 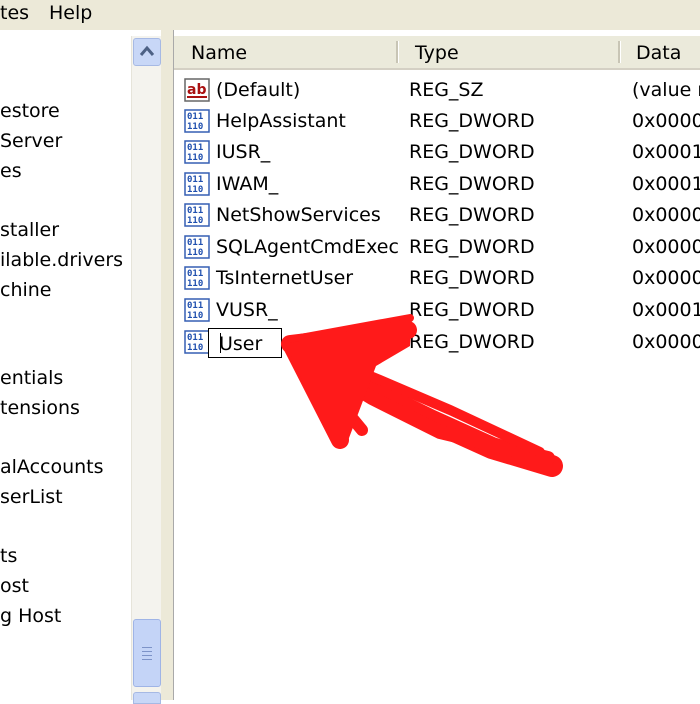 I want to click on scroll-up-button, so click(x=147, y=52).